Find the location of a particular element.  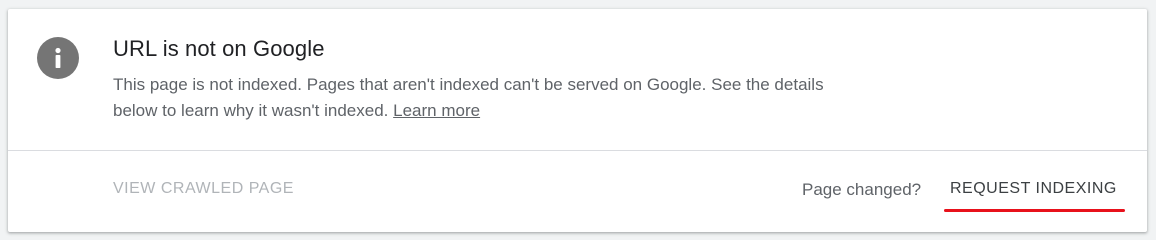

divider is located at coordinates (577, 150).